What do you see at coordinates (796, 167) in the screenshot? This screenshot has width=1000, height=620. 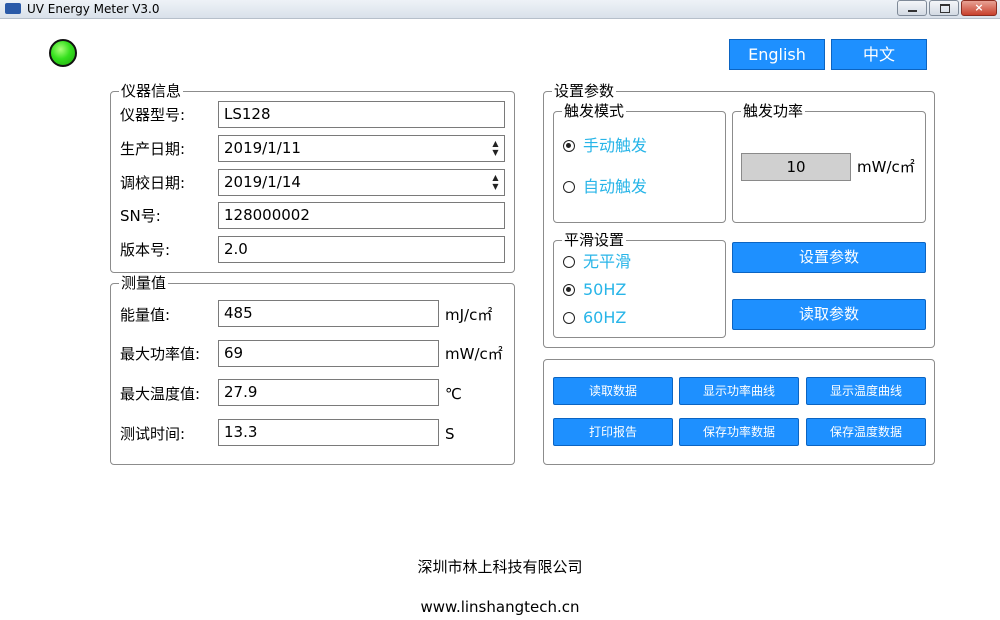 I see `trigger-power-field: 10` at bounding box center [796, 167].